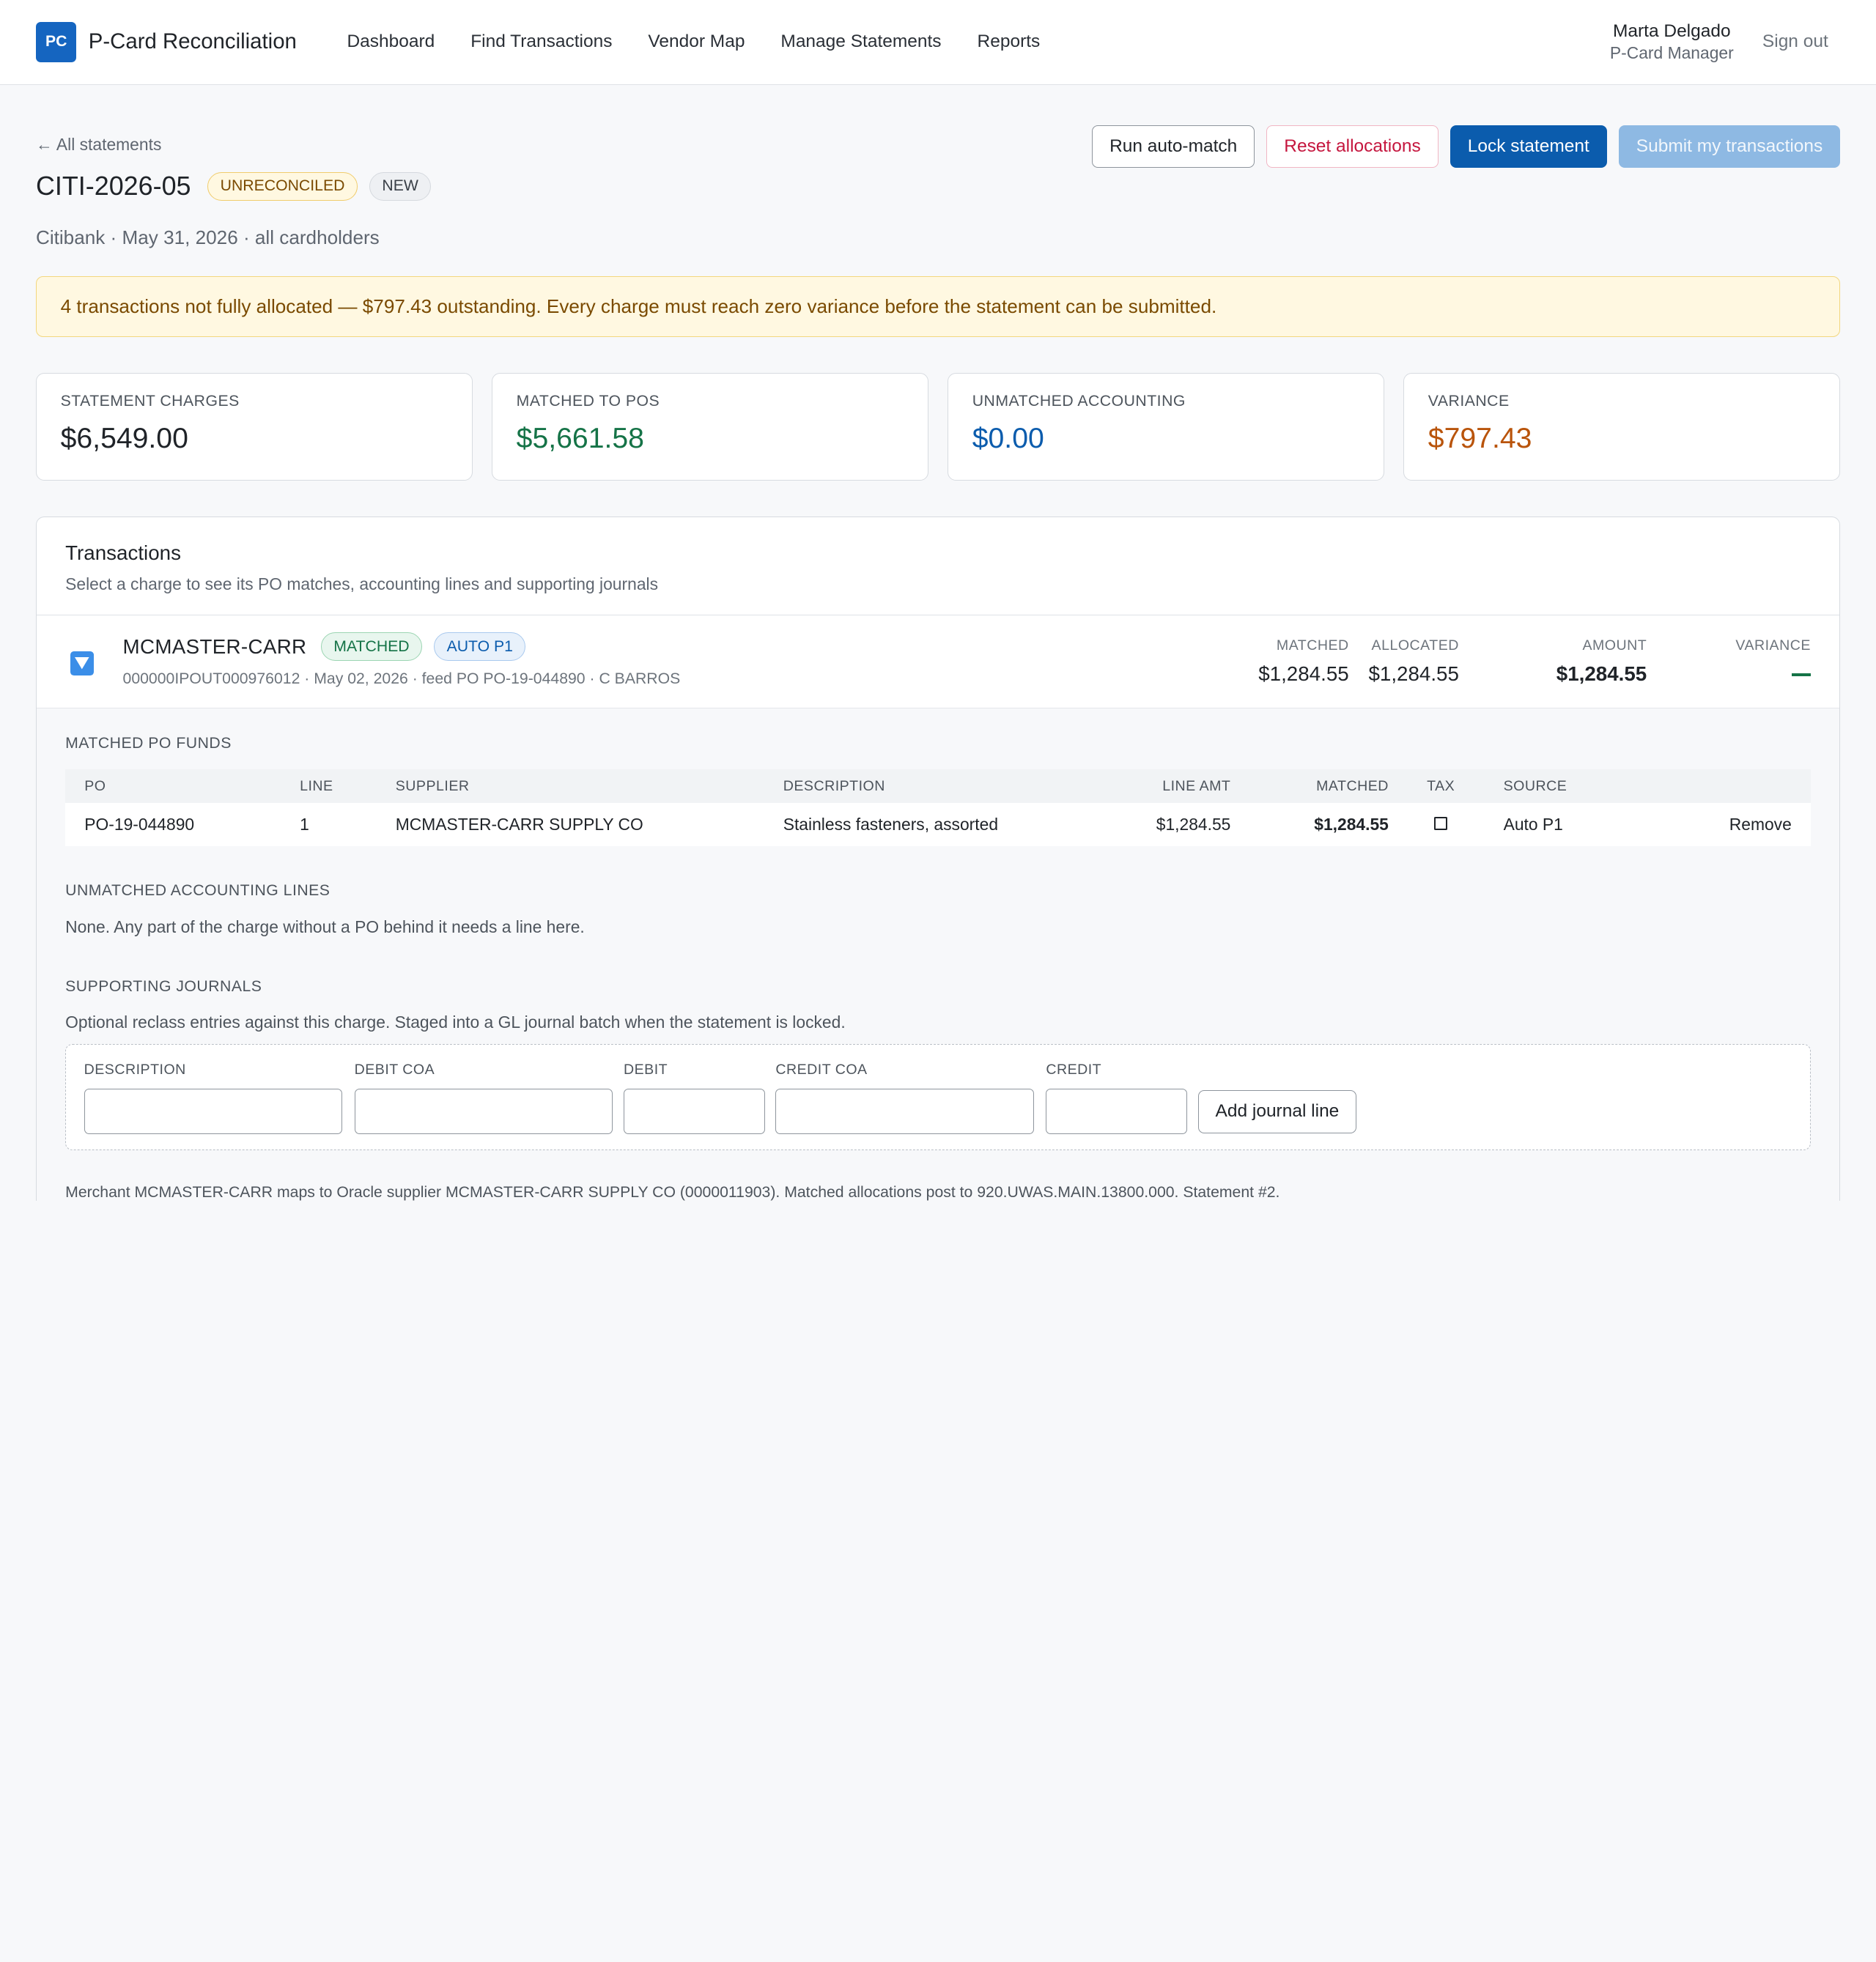 The image size is (1876, 1962). I want to click on col-po: PO, so click(173, 786).